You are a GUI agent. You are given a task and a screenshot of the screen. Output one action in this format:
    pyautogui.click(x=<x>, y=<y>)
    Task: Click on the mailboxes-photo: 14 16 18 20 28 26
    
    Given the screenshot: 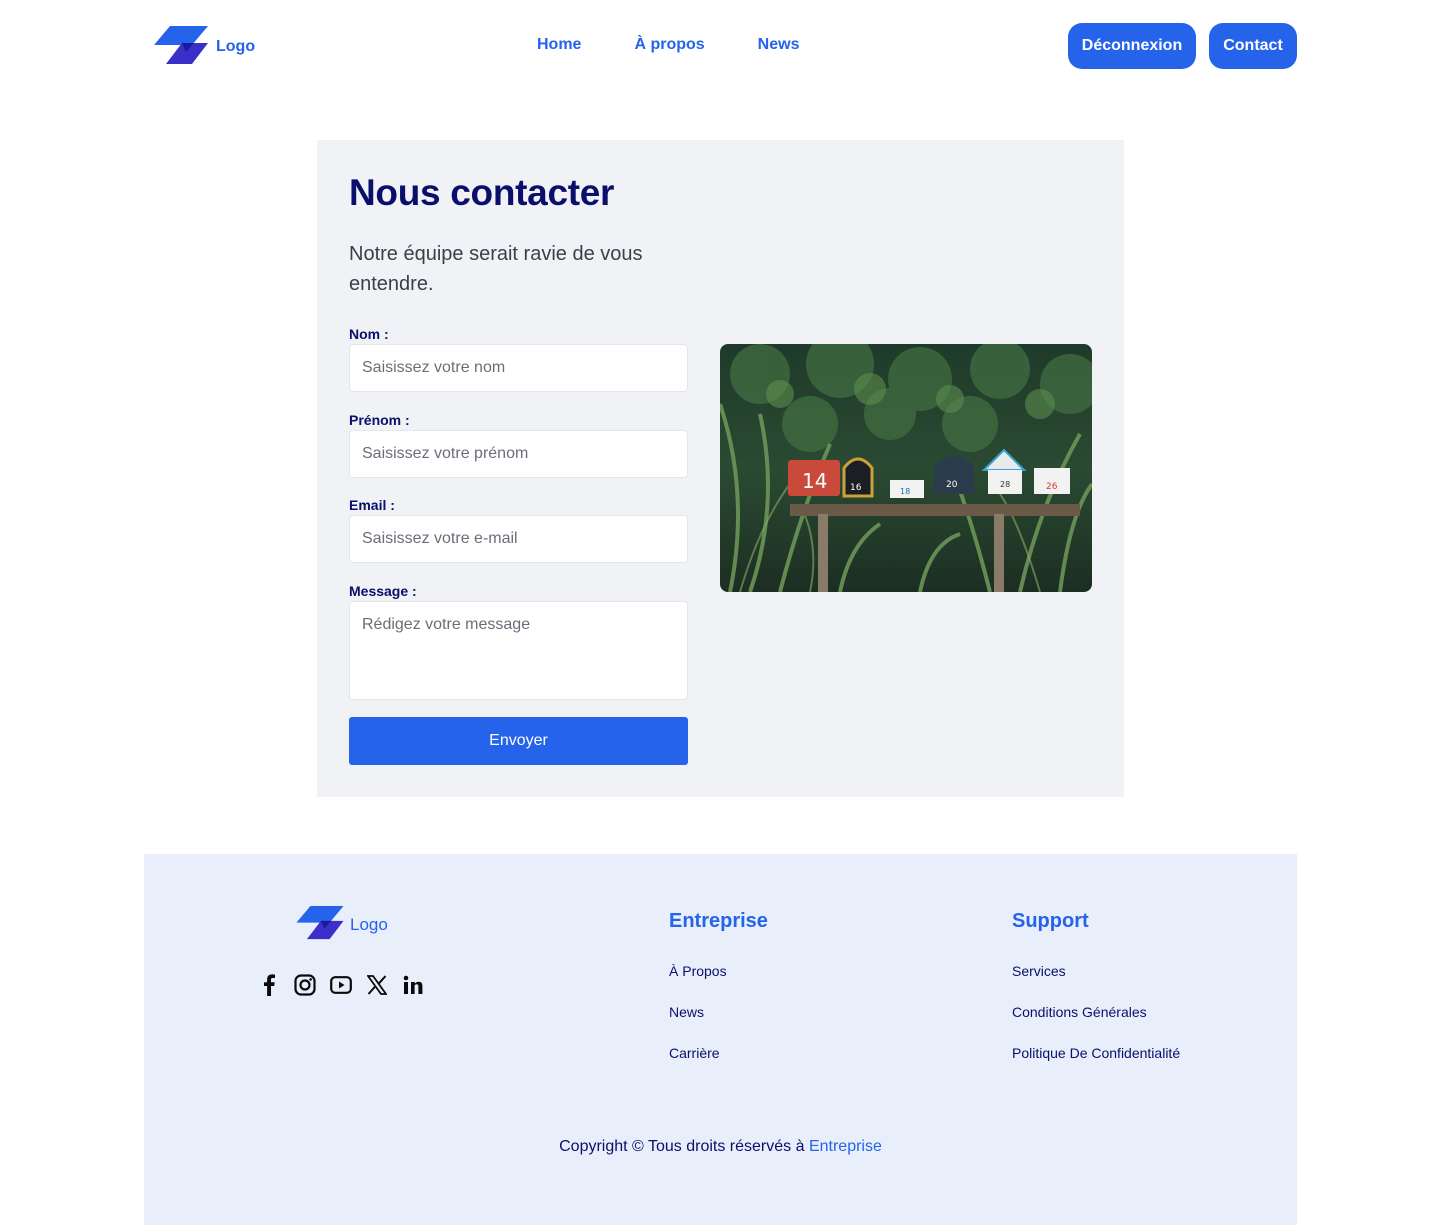 What is the action you would take?
    pyautogui.click(x=906, y=468)
    